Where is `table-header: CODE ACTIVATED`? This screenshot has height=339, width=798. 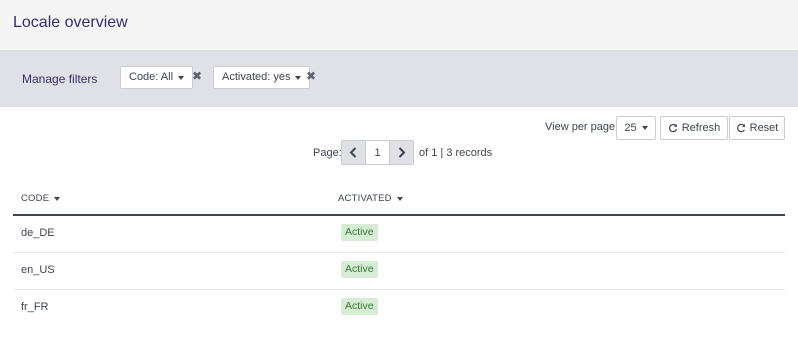
table-header: CODE ACTIVATED is located at coordinates (399, 199).